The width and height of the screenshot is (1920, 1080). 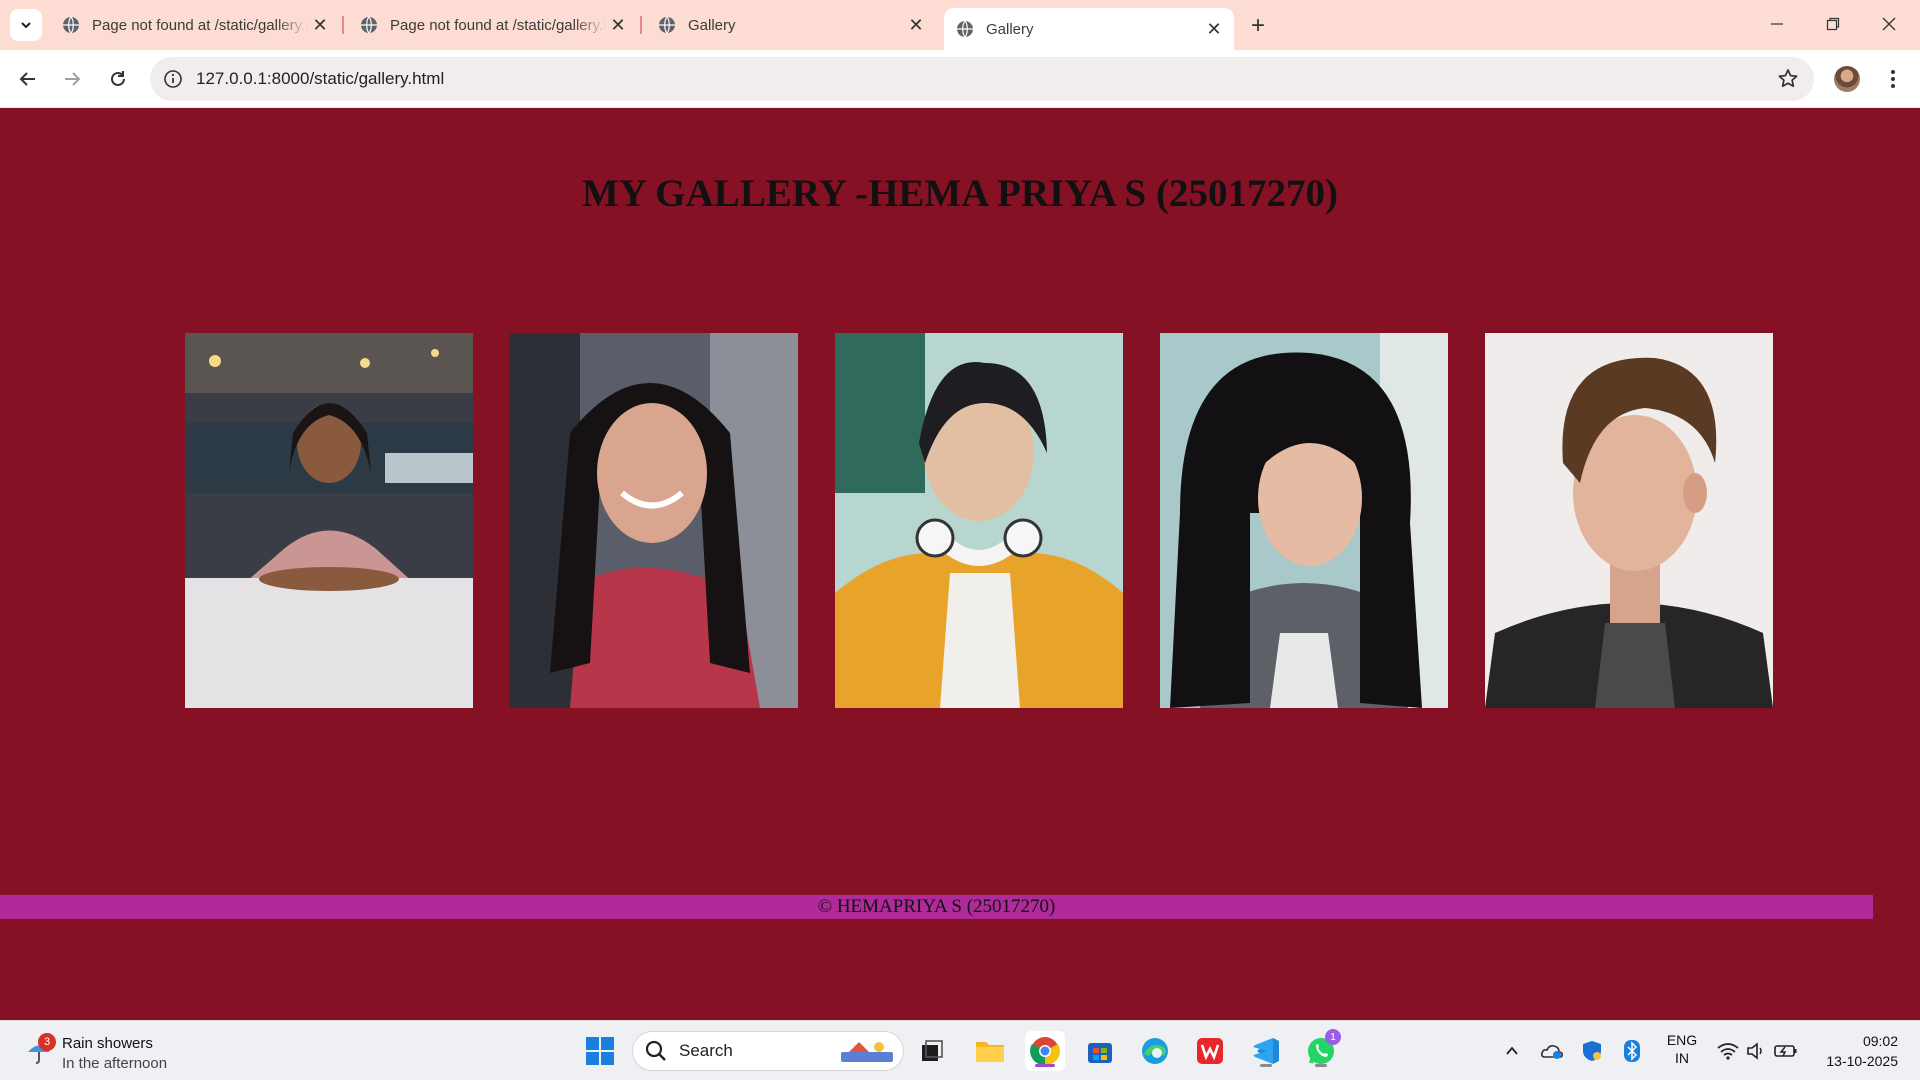 I want to click on weather-line-1: Rain showers, so click(x=107, y=1043).